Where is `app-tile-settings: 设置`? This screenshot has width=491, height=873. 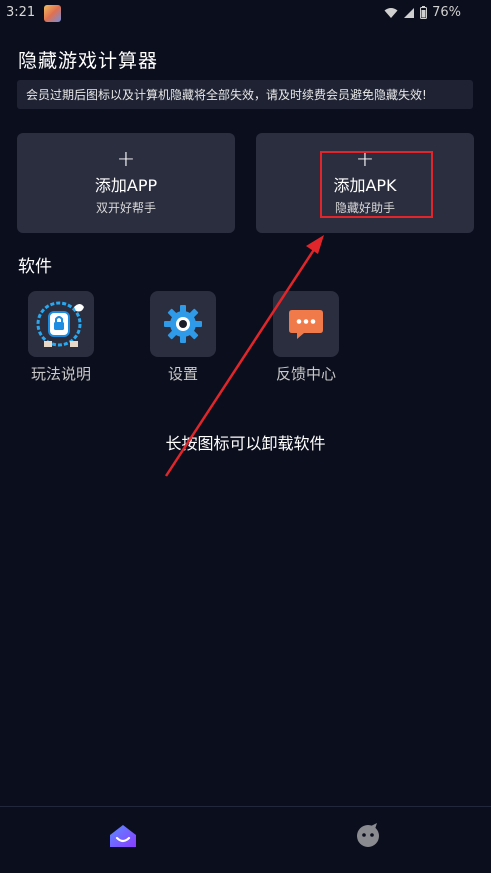 app-tile-settings: 设置 is located at coordinates (183, 338).